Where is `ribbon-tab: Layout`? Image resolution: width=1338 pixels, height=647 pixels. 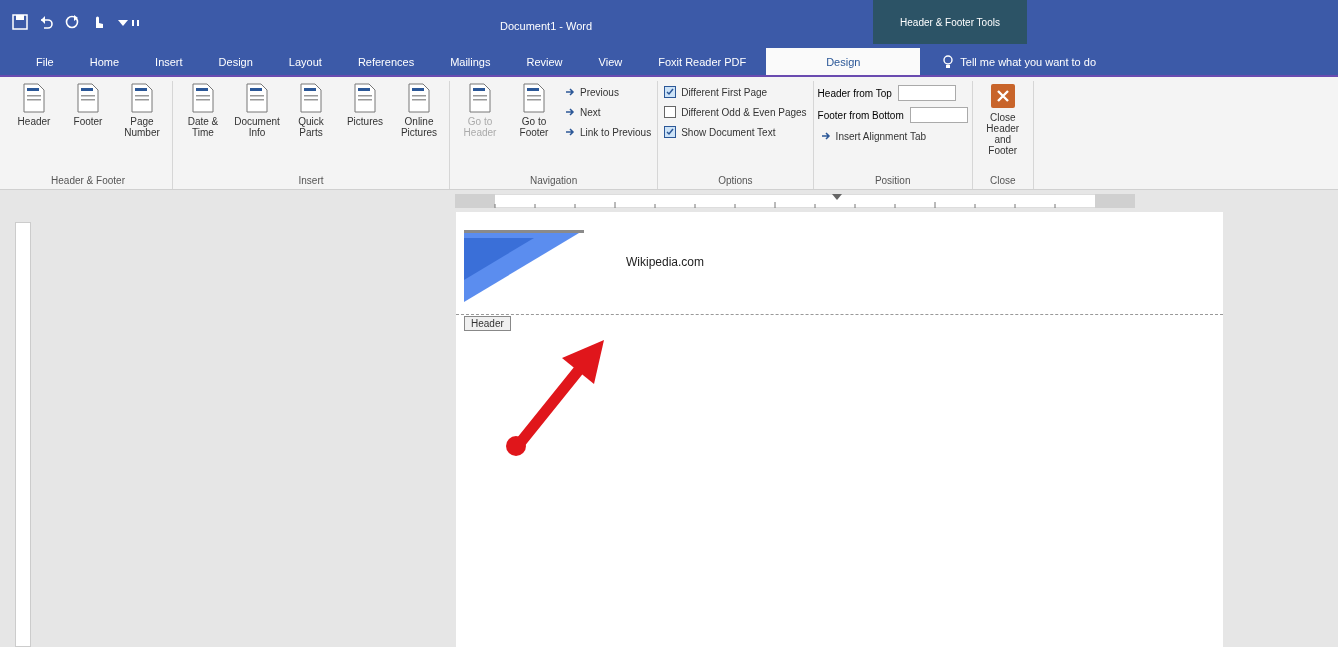 ribbon-tab: Layout is located at coordinates (305, 61).